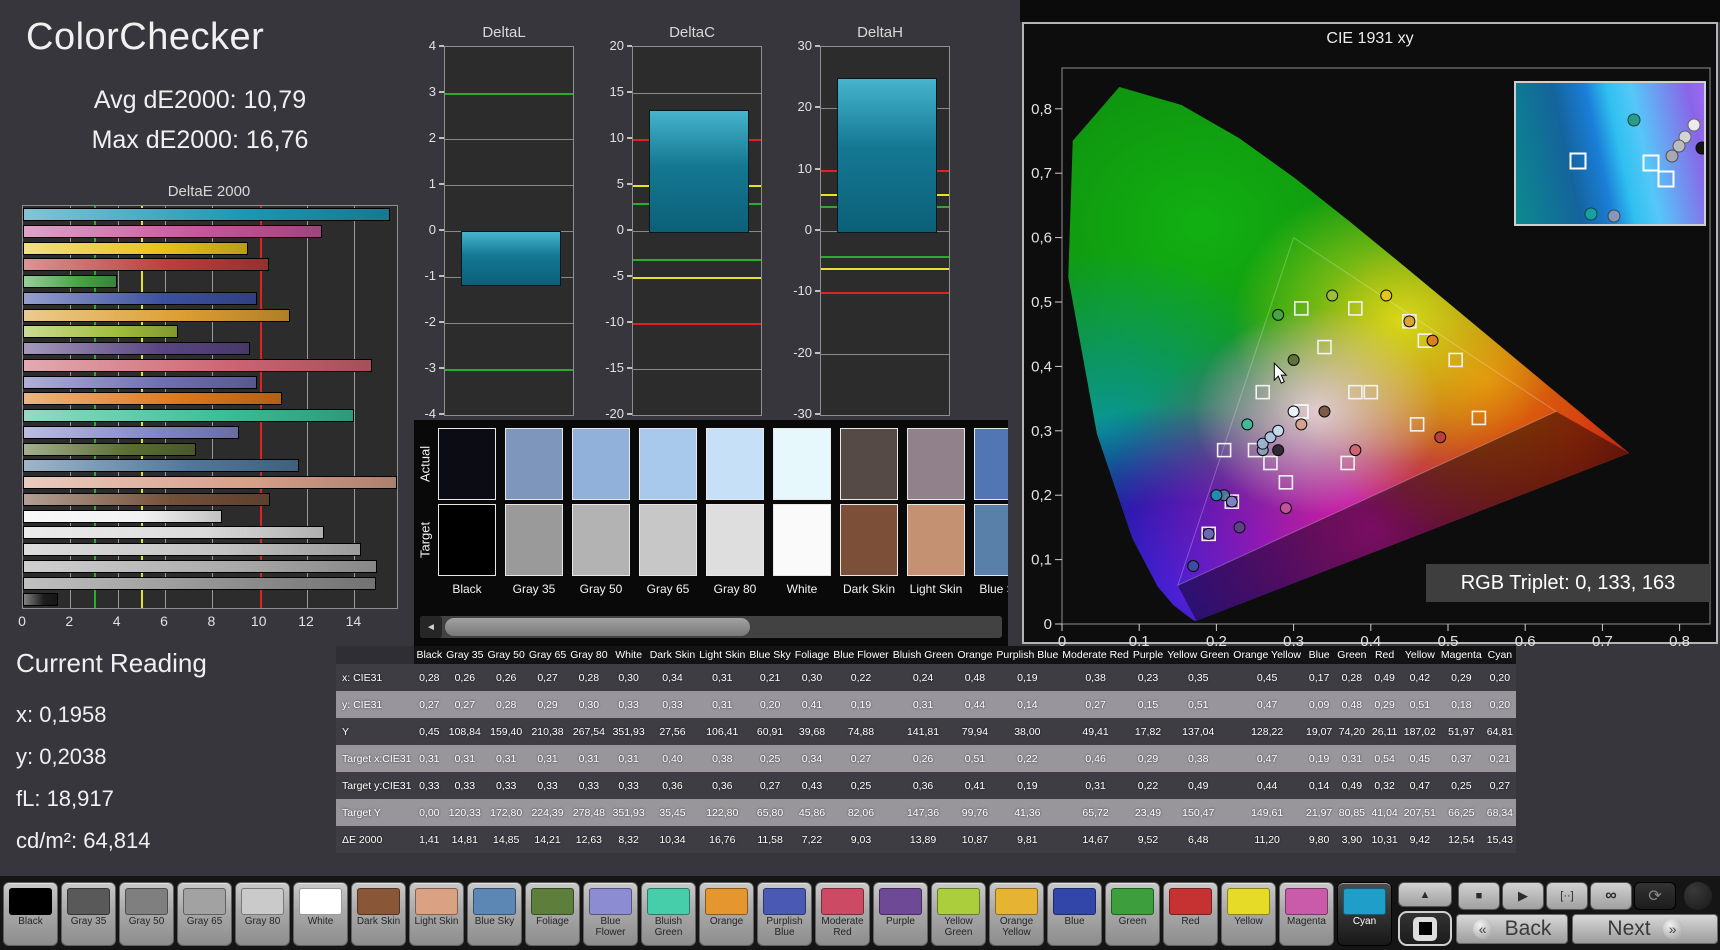  I want to click on stop-button: ■, so click(1479, 896).